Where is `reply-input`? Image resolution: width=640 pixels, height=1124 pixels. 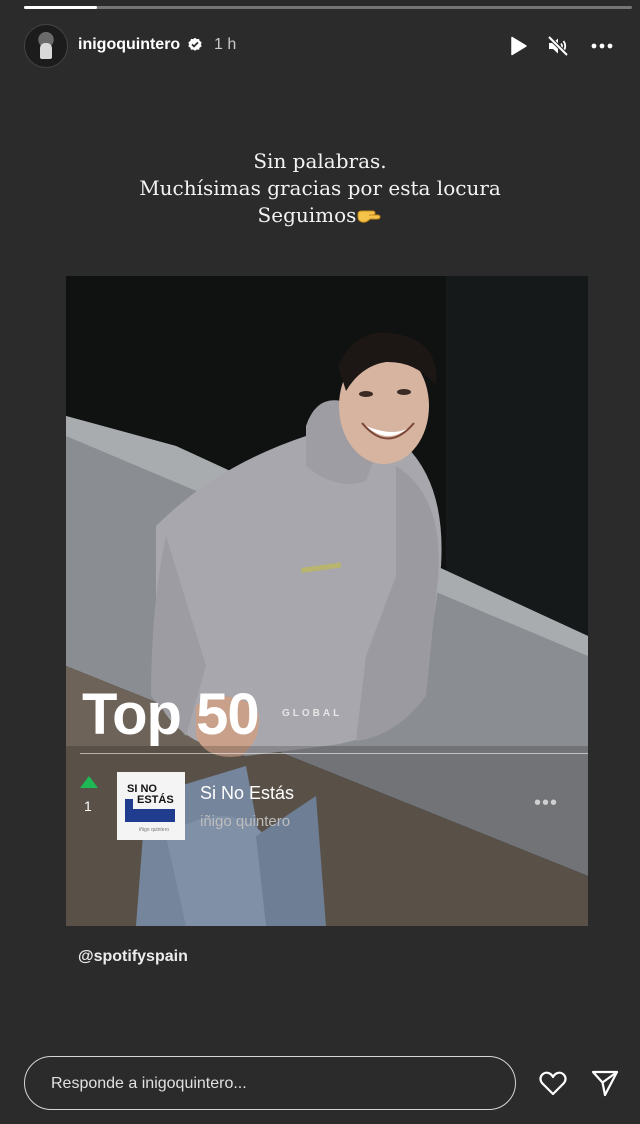 reply-input is located at coordinates (271, 1083).